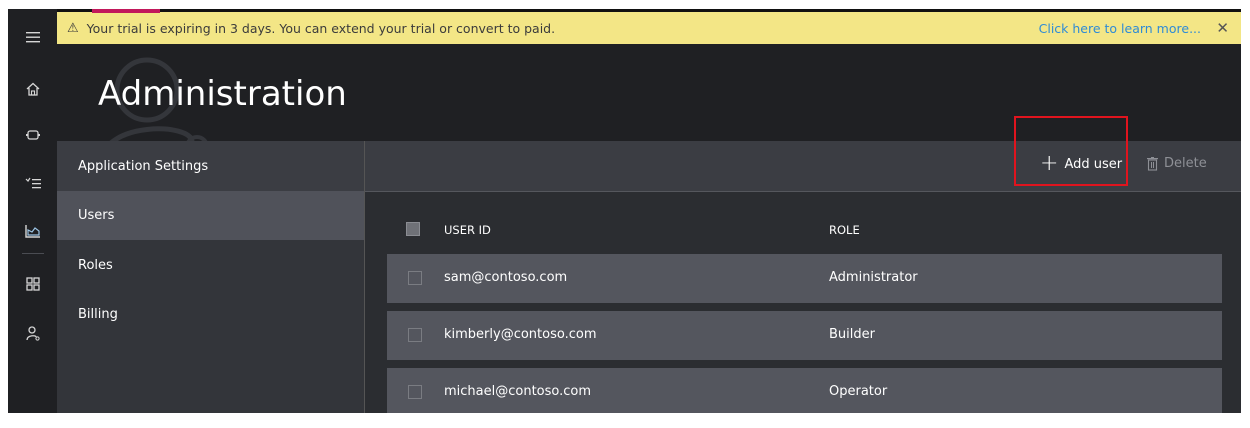  Describe the element at coordinates (32, 231) in the screenshot. I see `analytics-icon` at that location.